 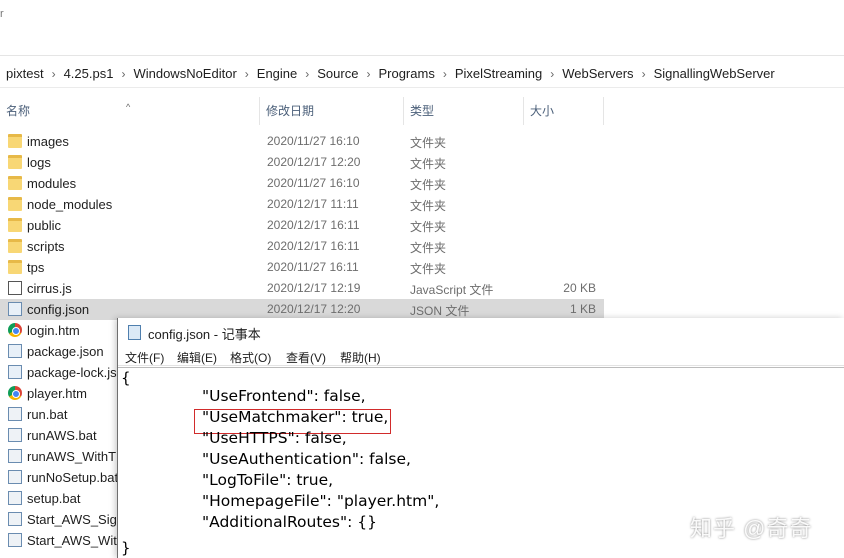 I want to click on file-name: tps, so click(x=36, y=267).